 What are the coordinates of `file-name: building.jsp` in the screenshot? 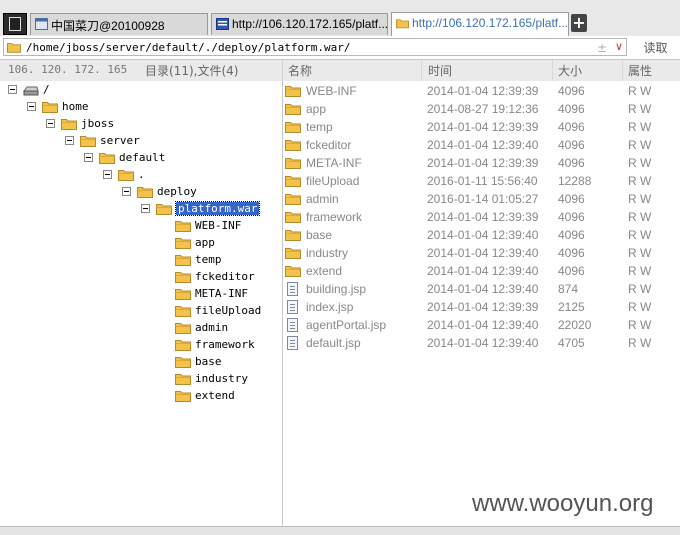 It's located at (336, 289).